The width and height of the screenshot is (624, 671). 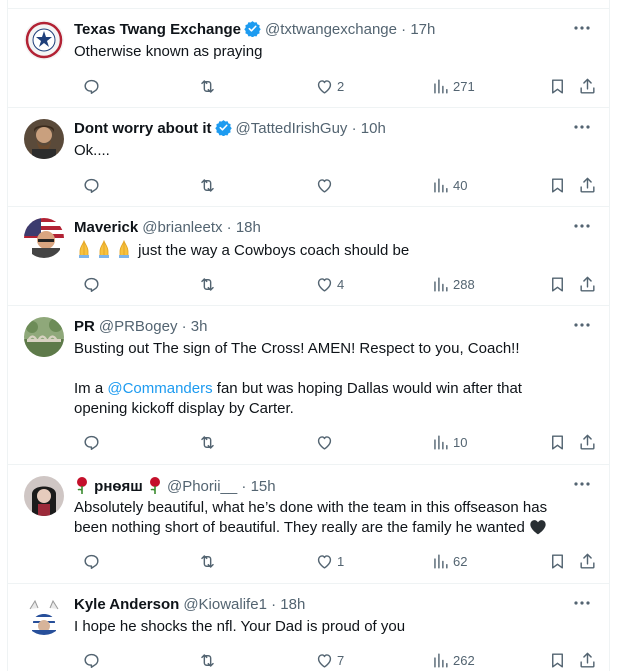 I want to click on rose-emoji-icon, so click(x=82, y=485).